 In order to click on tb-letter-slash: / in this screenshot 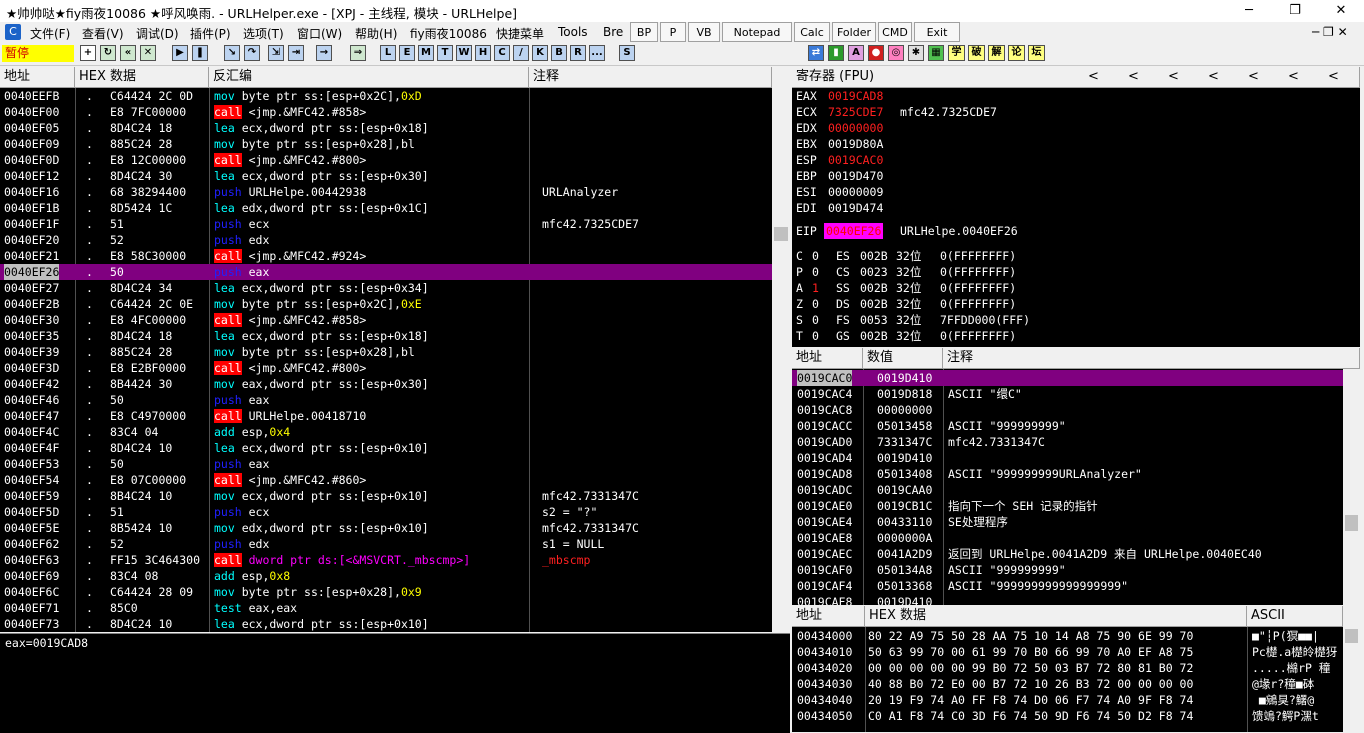, I will do `click(521, 53)`.